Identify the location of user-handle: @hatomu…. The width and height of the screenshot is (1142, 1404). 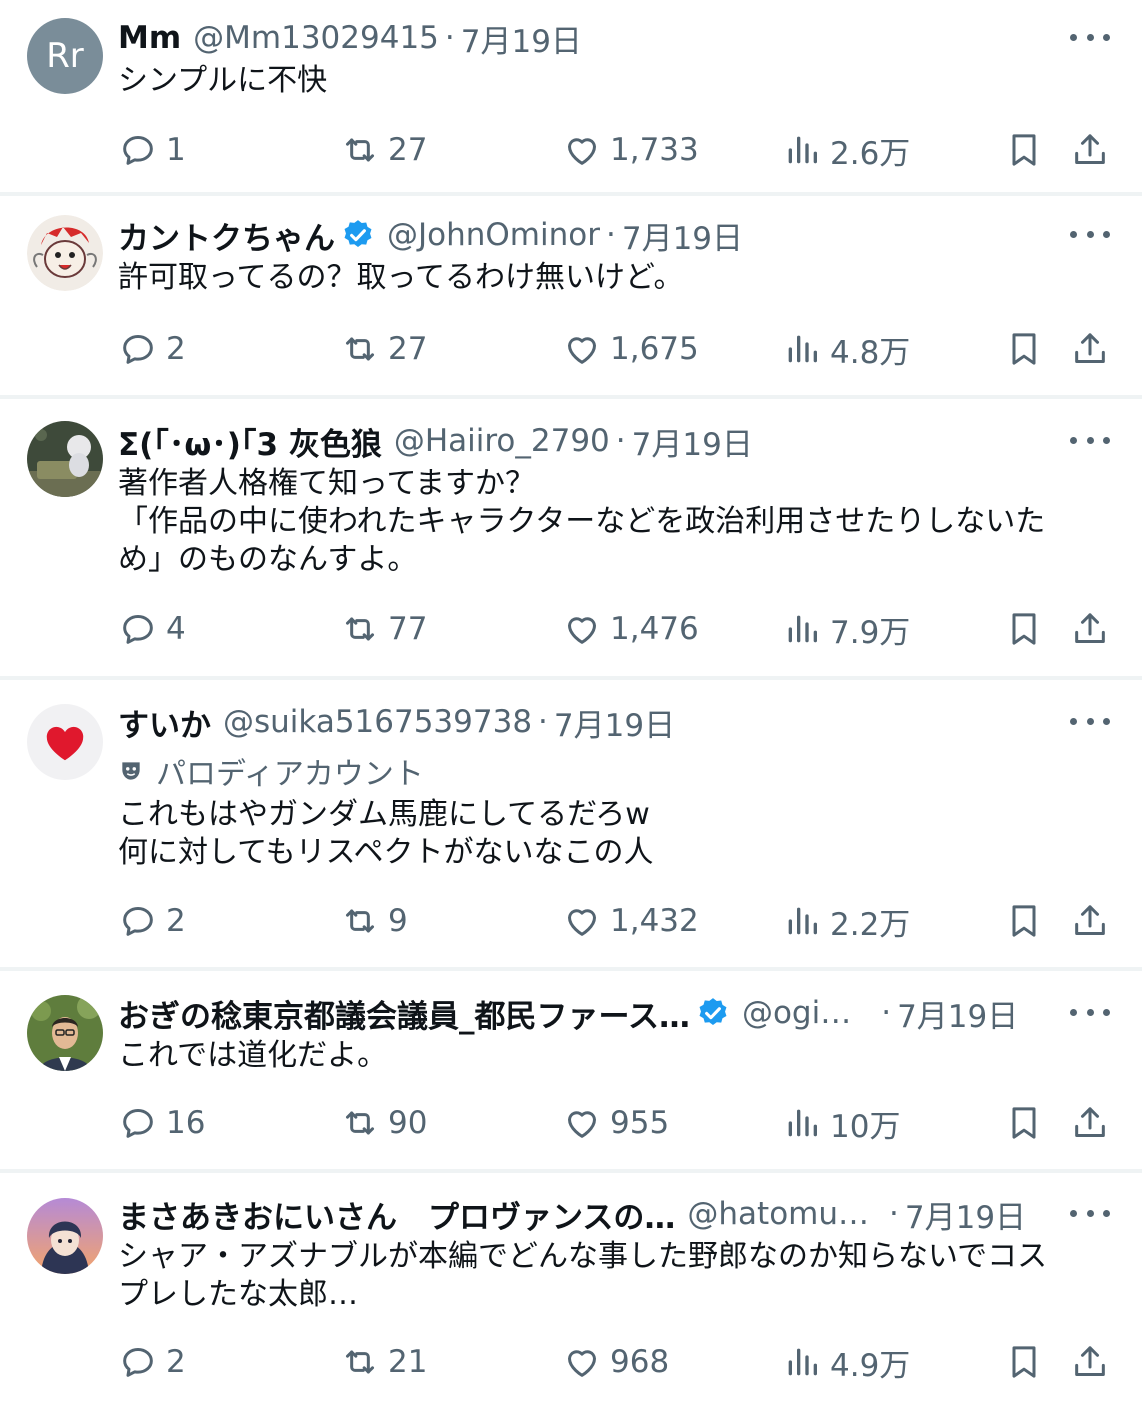
(778, 1214).